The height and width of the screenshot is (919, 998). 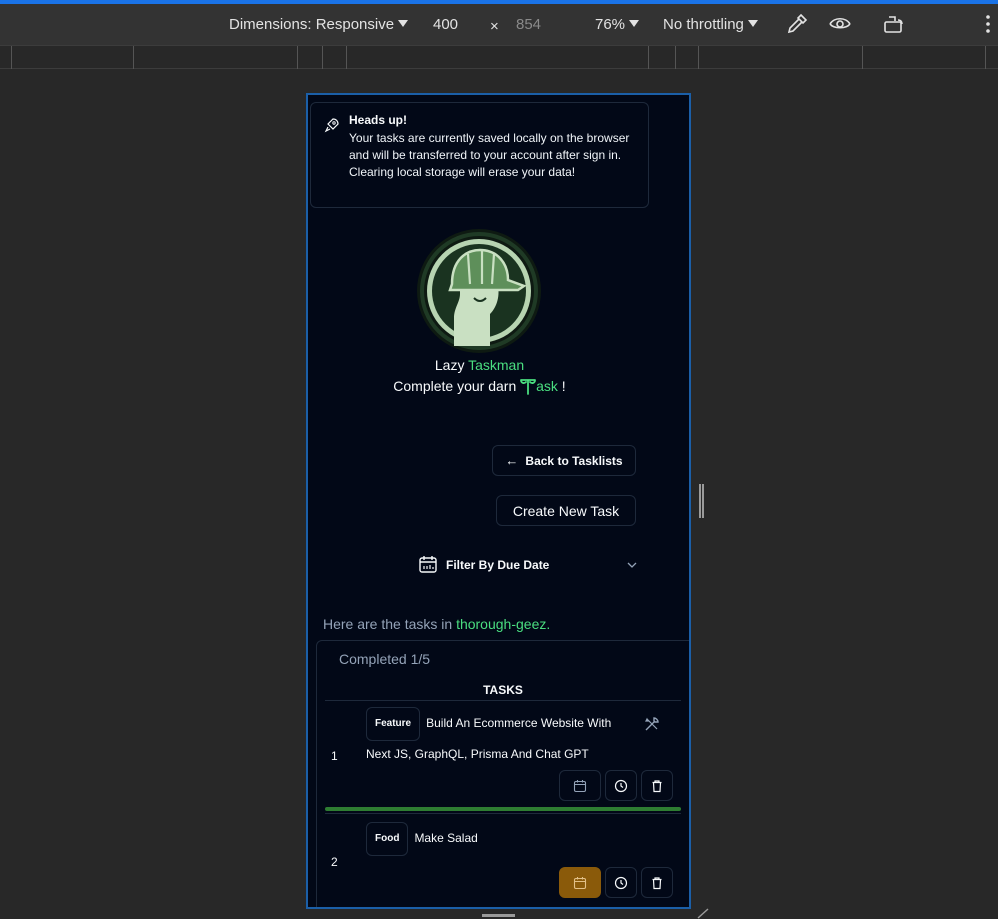 I want to click on rocket-icon, so click(x=331, y=125).